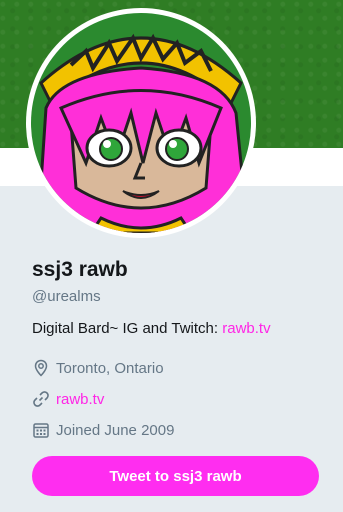 This screenshot has height=512, width=343. What do you see at coordinates (115, 430) in the screenshot?
I see `joined-text: Joined June 2009` at bounding box center [115, 430].